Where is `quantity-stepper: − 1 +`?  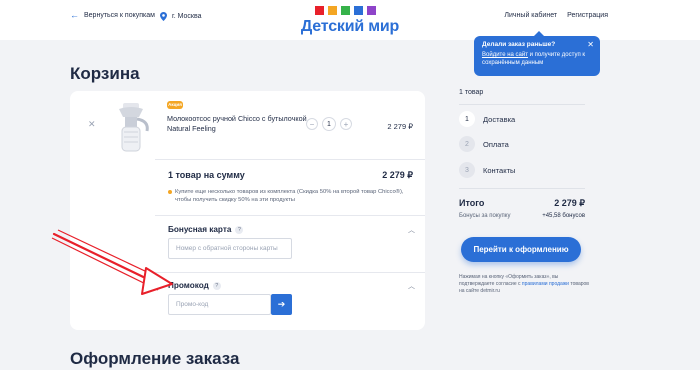 quantity-stepper: − 1 + is located at coordinates (329, 124).